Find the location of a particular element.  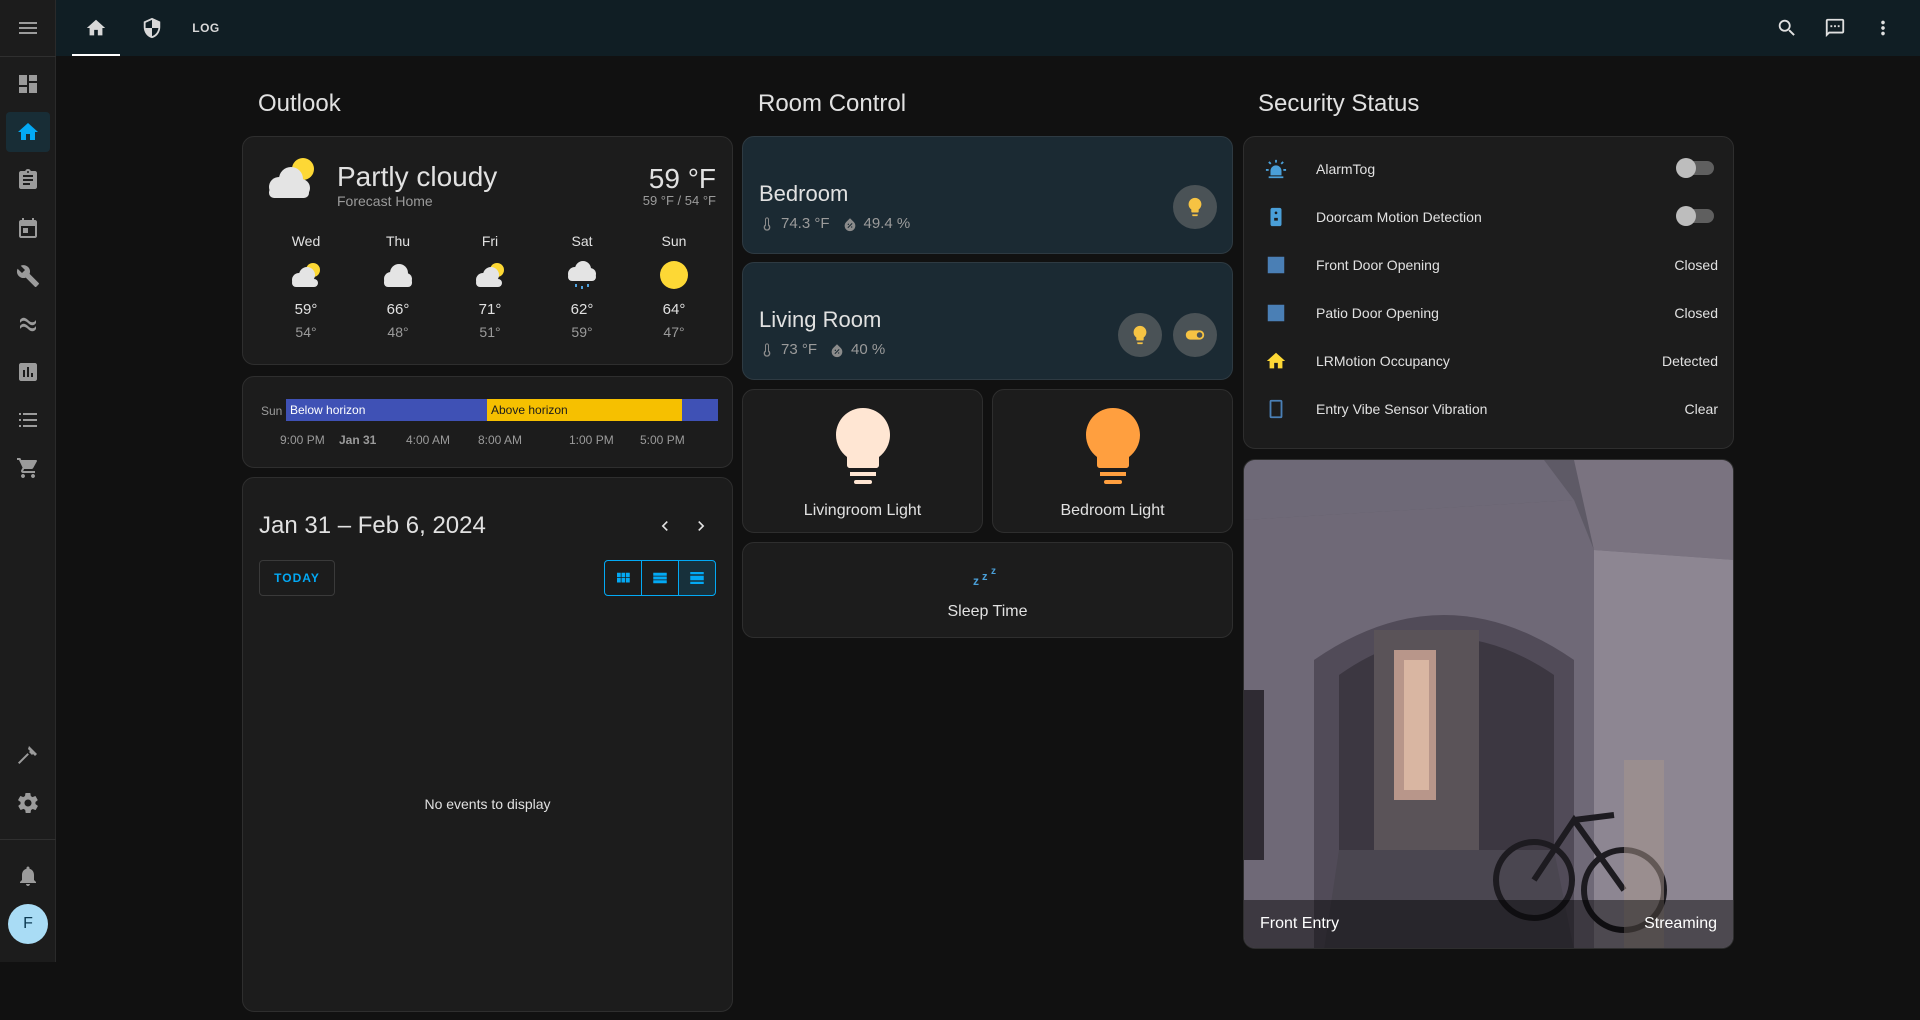

room-sensors: 73 °F 40 % is located at coordinates (822, 349).